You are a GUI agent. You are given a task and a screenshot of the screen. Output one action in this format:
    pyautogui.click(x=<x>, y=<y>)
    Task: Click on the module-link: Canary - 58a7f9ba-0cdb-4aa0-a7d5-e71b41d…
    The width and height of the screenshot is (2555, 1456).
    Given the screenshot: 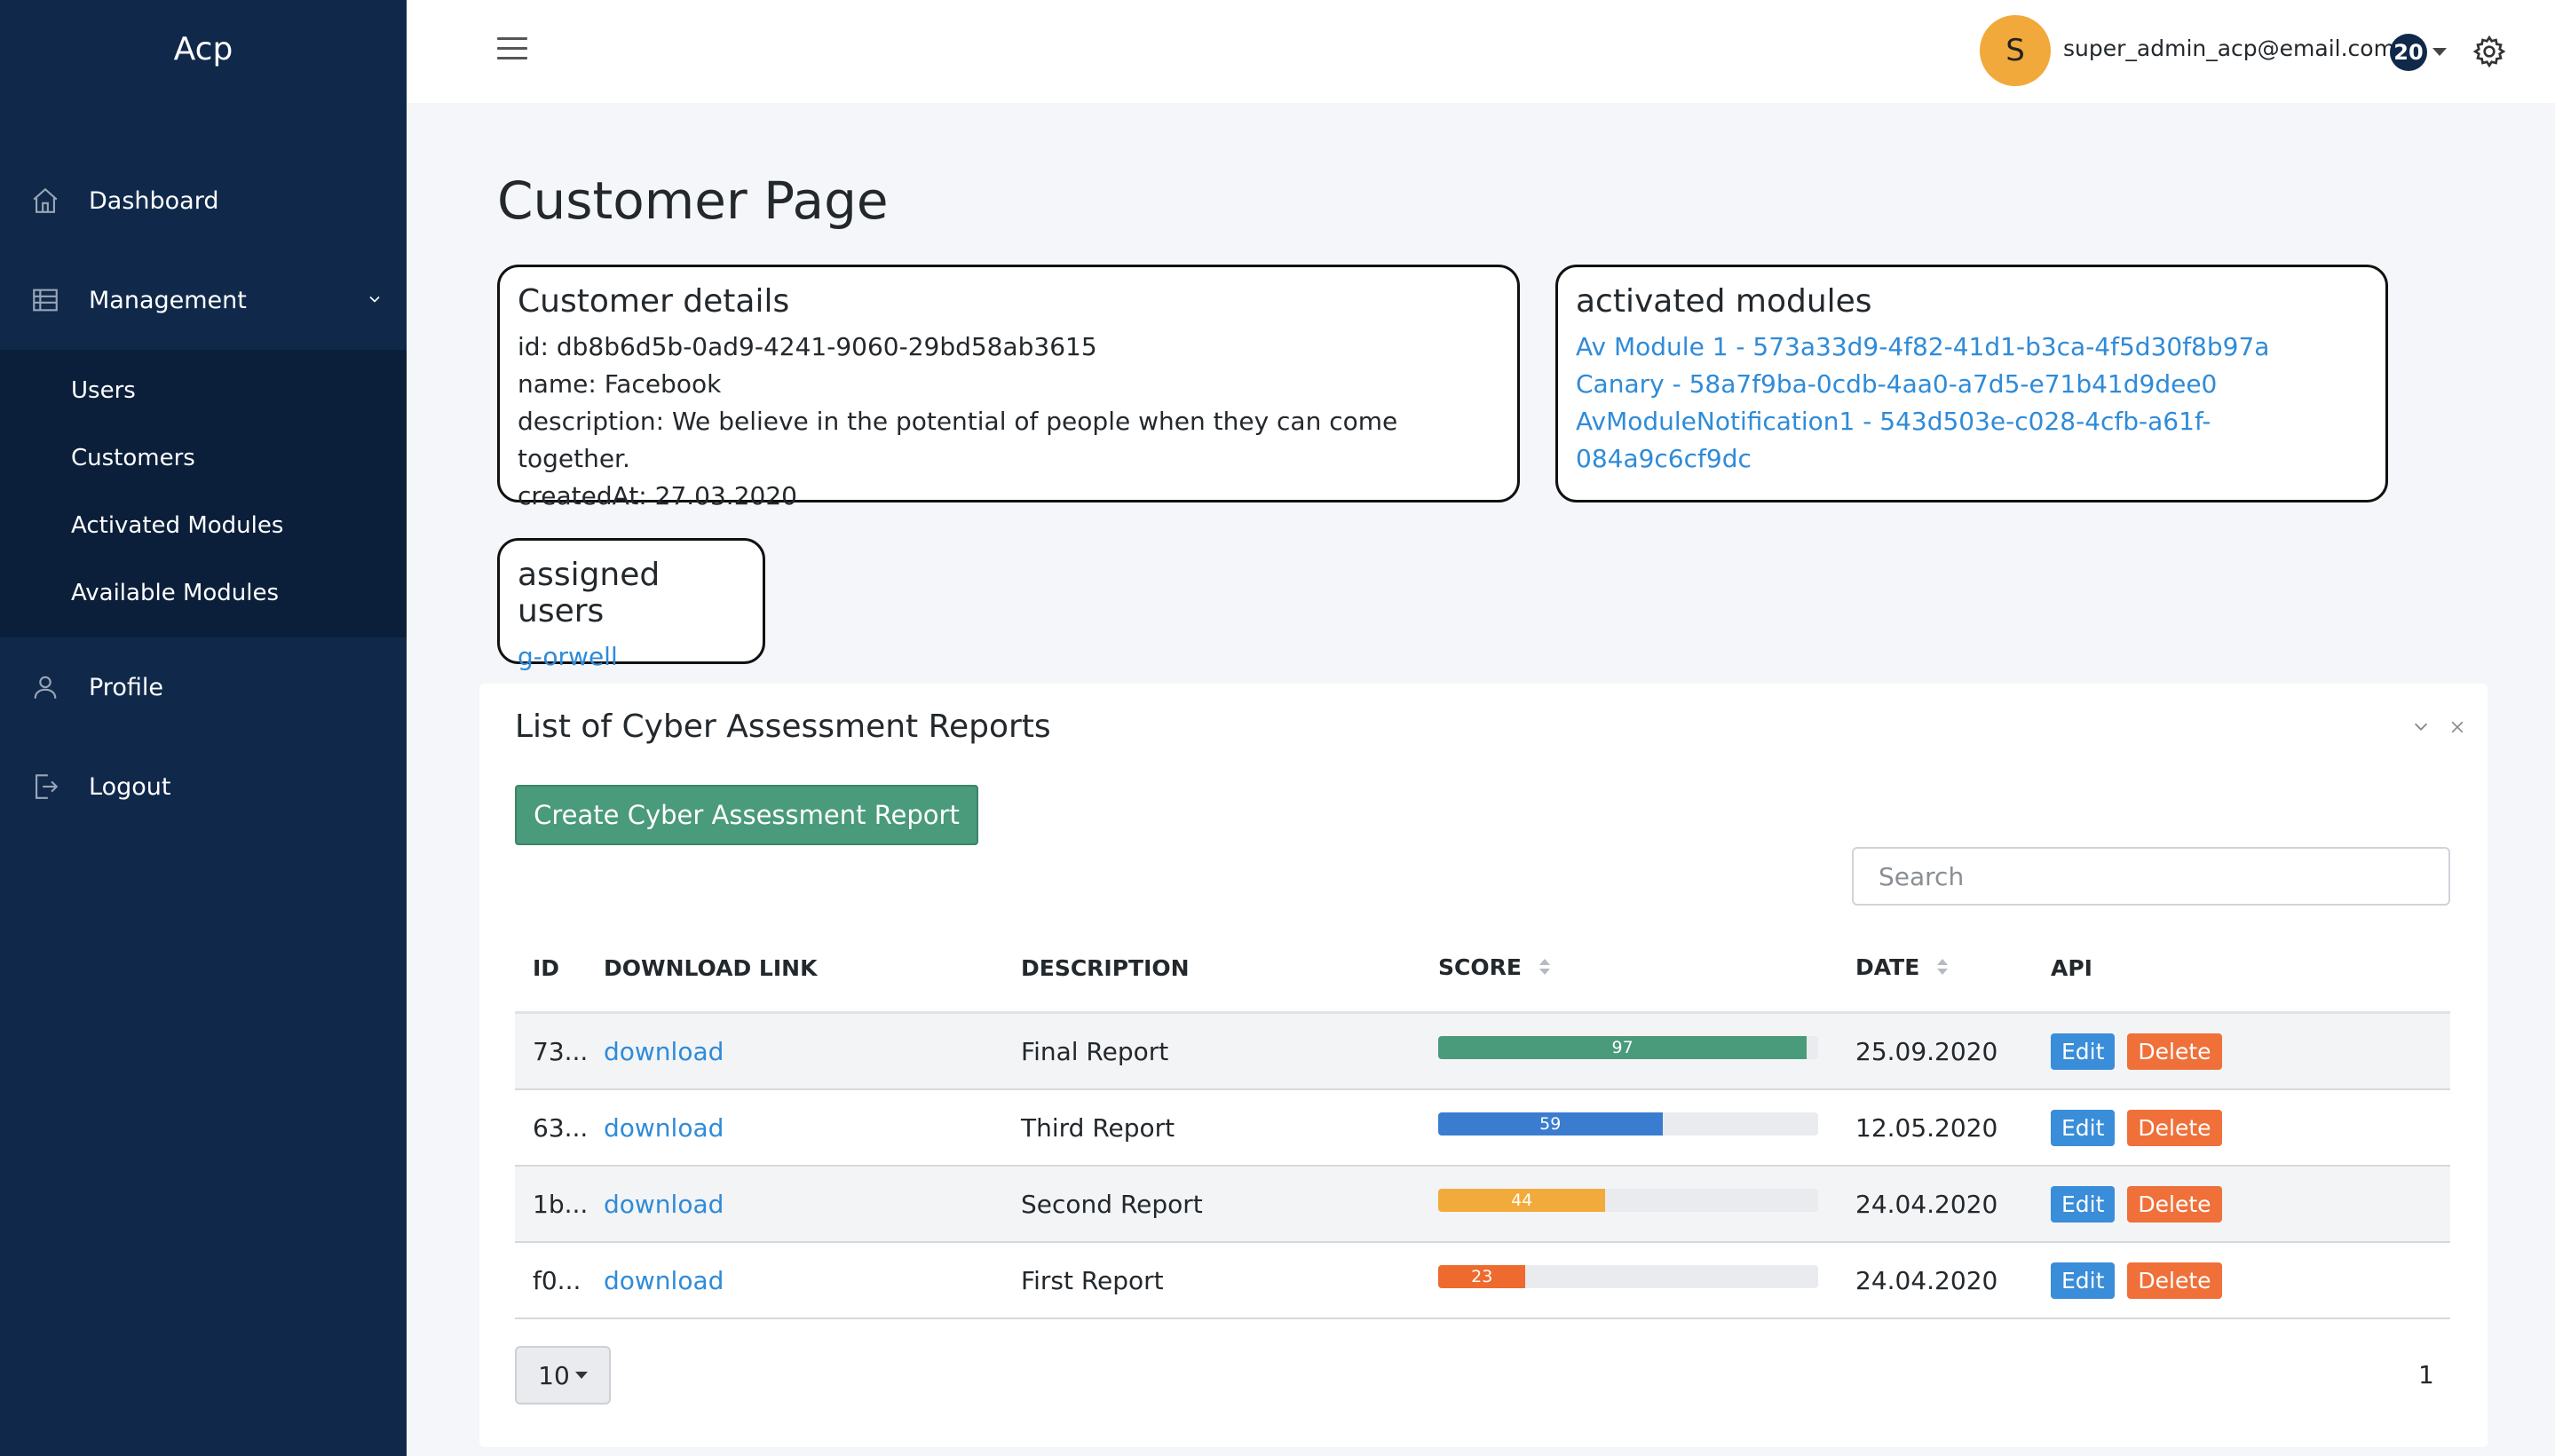 What is the action you would take?
    pyautogui.click(x=1972, y=384)
    